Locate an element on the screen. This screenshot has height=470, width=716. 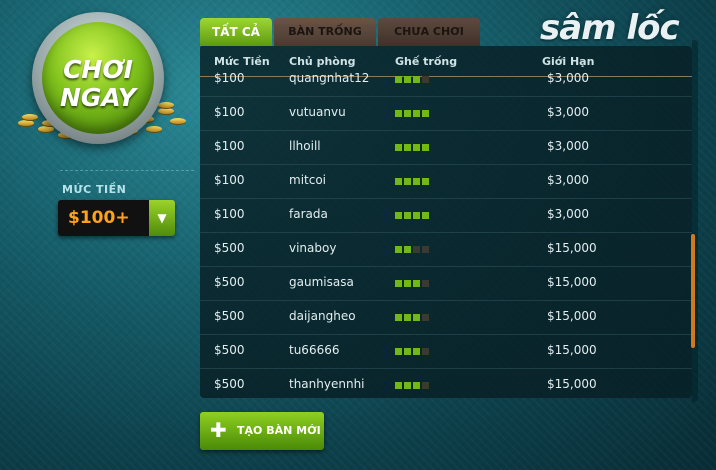
play-now-label-line2: NGAY is located at coordinates (98, 97).